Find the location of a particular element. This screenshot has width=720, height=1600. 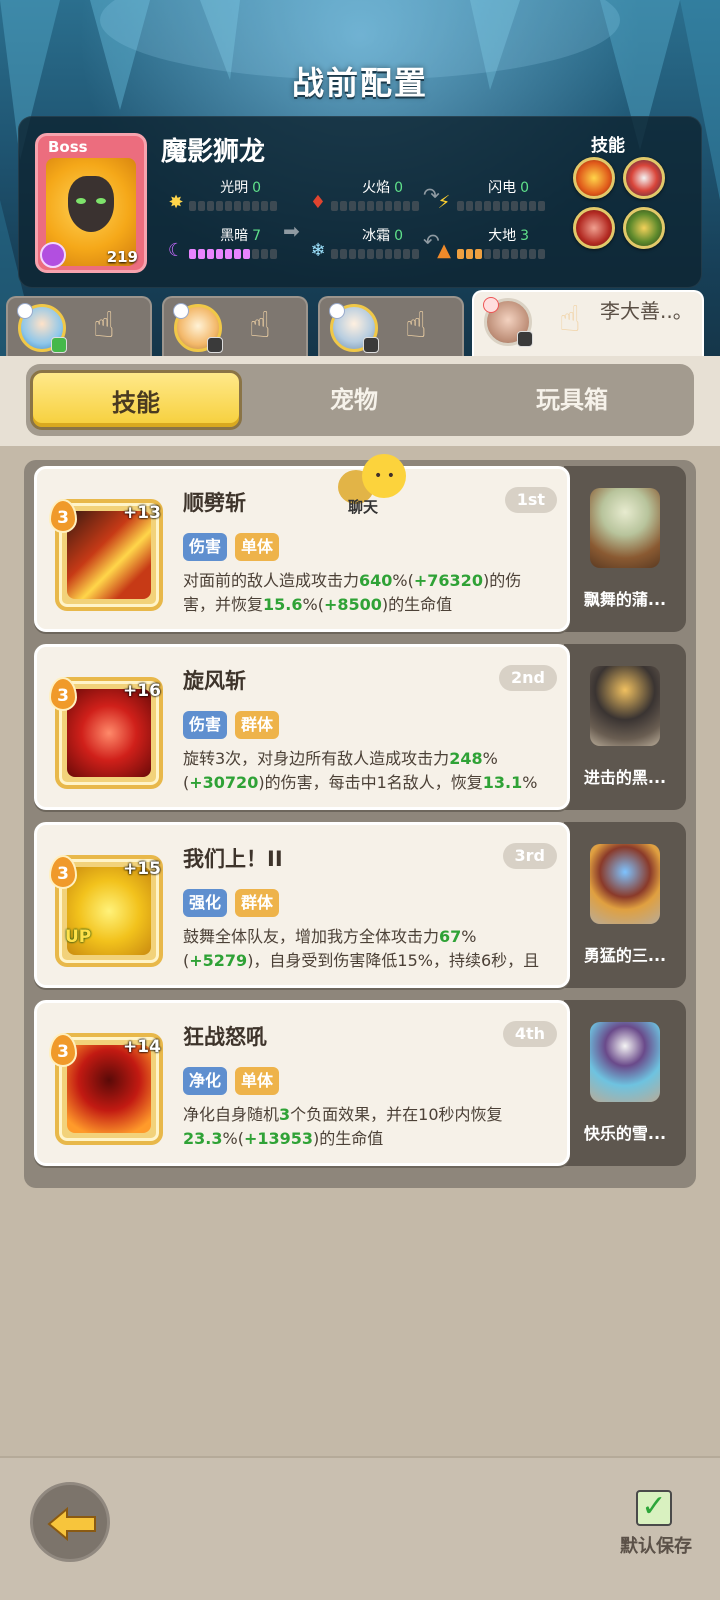

skill-value: 640 is located at coordinates (376, 580).